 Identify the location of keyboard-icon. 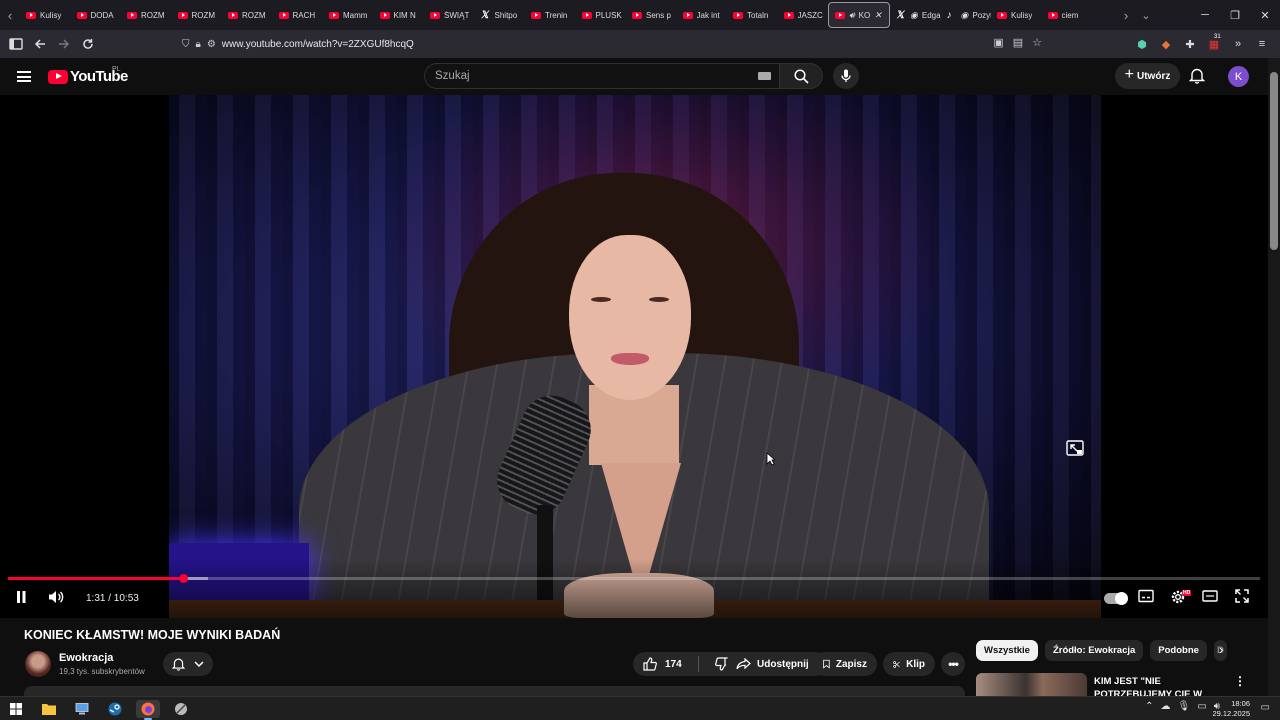
(764, 76).